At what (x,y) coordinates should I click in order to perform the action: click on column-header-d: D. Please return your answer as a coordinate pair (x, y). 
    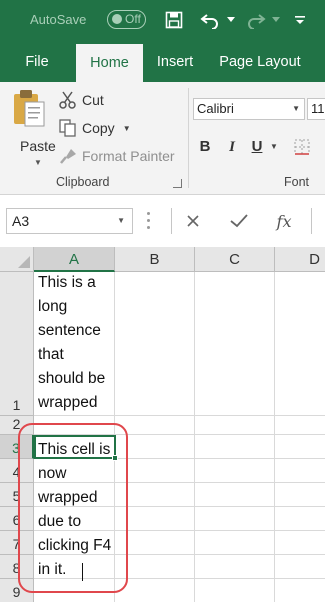
    Looking at the image, I should click on (300, 259).